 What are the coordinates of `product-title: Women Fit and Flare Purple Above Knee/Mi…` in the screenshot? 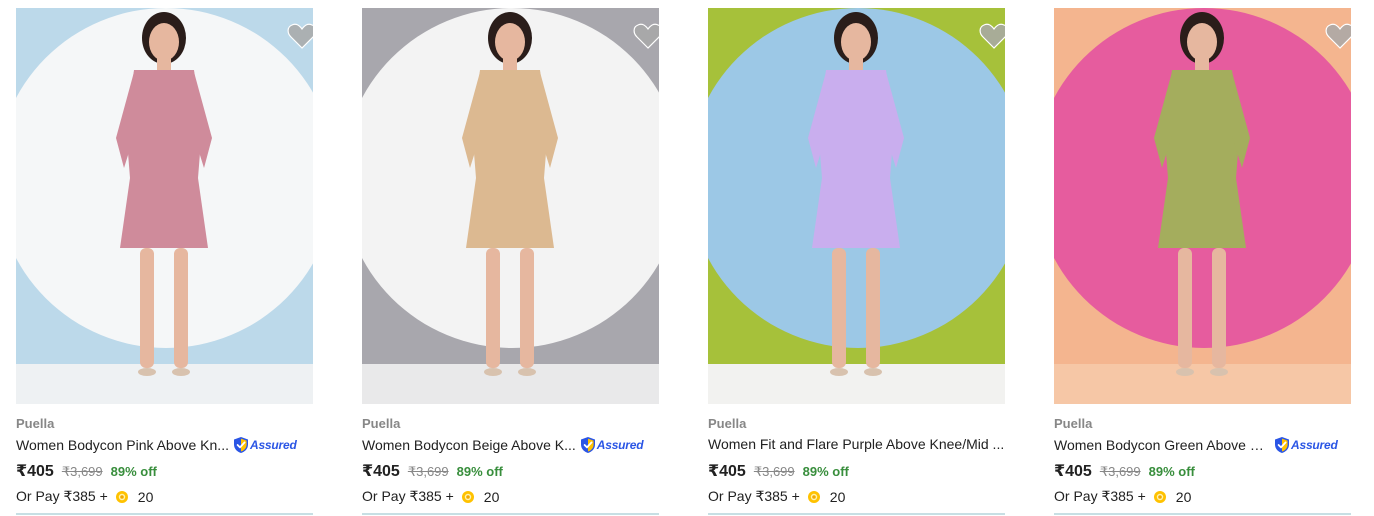 It's located at (856, 444).